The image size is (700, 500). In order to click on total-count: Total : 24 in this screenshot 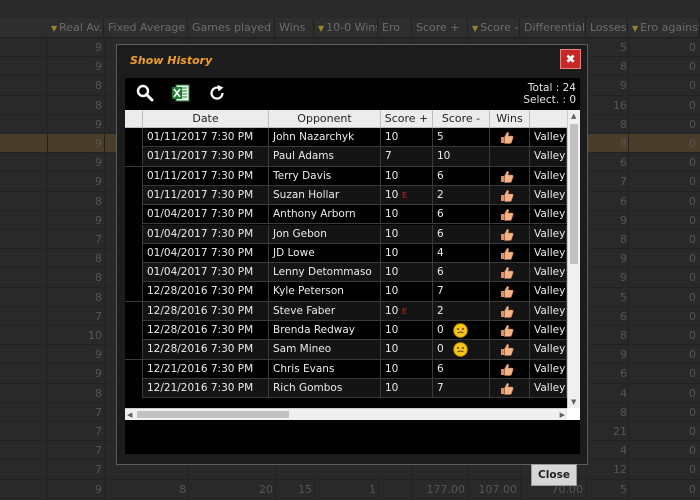, I will do `click(551, 88)`.